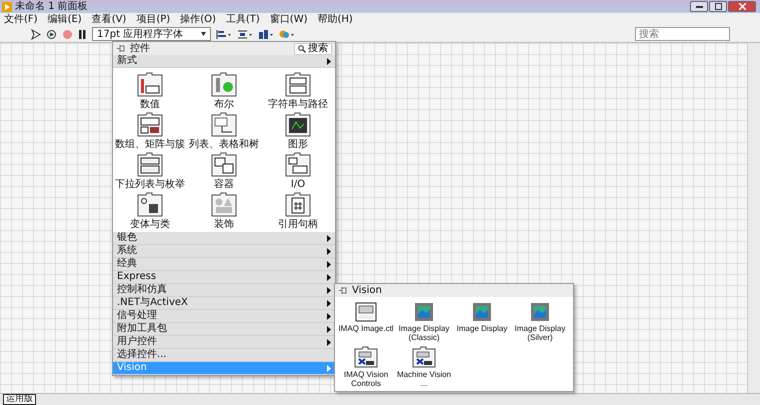 Image resolution: width=760 pixels, height=405 pixels. Describe the element at coordinates (224, 34) in the screenshot. I see `align-icon` at that location.